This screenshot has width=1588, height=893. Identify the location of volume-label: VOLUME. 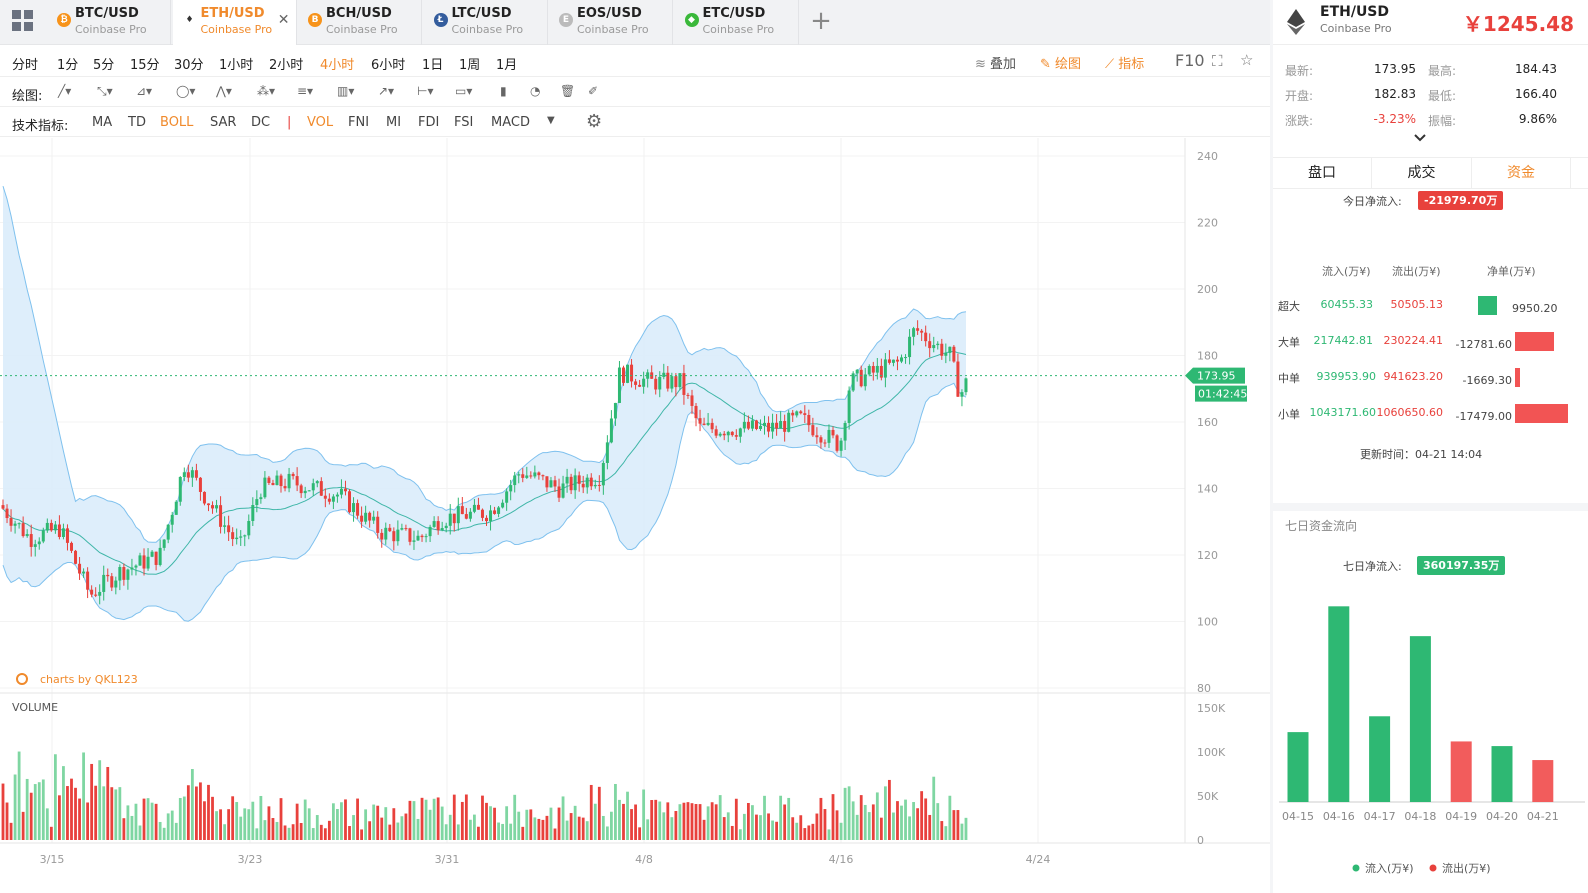
(35, 707).